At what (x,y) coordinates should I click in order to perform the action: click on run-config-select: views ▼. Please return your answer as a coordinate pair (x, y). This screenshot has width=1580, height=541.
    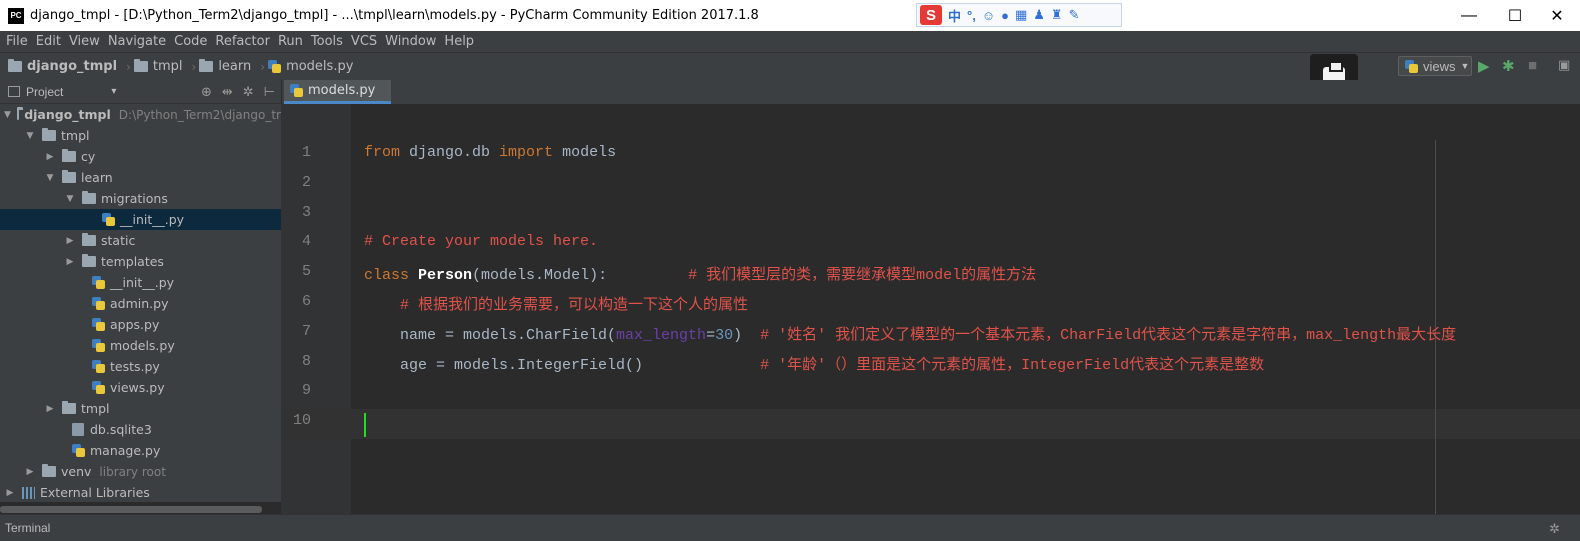
    Looking at the image, I should click on (1435, 66).